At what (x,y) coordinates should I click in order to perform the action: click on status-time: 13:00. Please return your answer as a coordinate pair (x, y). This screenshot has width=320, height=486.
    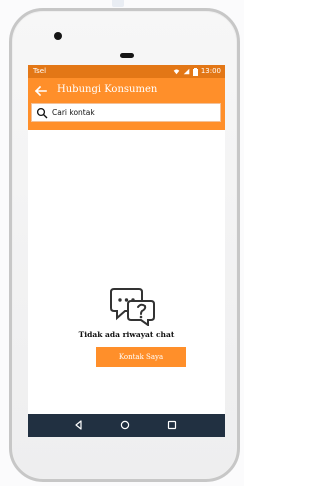
    Looking at the image, I should click on (210, 71).